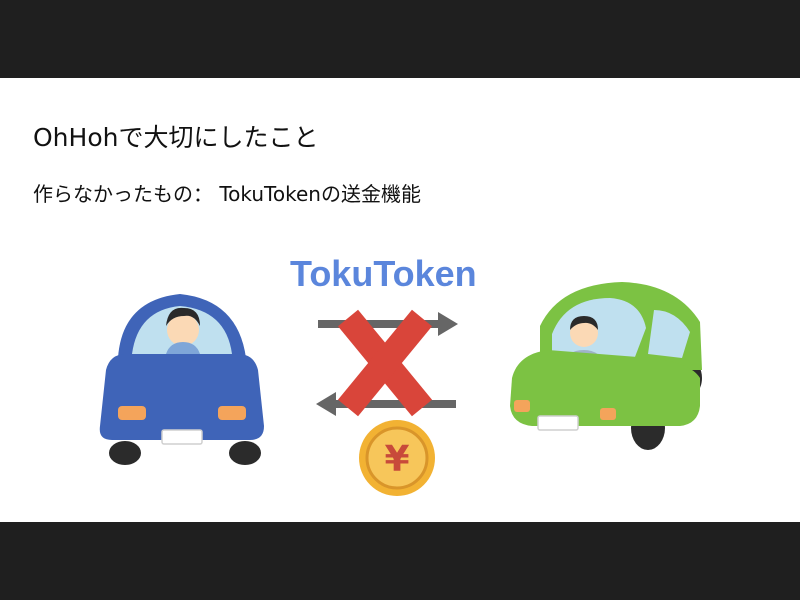  What do you see at coordinates (400, 561) in the screenshot?
I see `letterbox-bottom` at bounding box center [400, 561].